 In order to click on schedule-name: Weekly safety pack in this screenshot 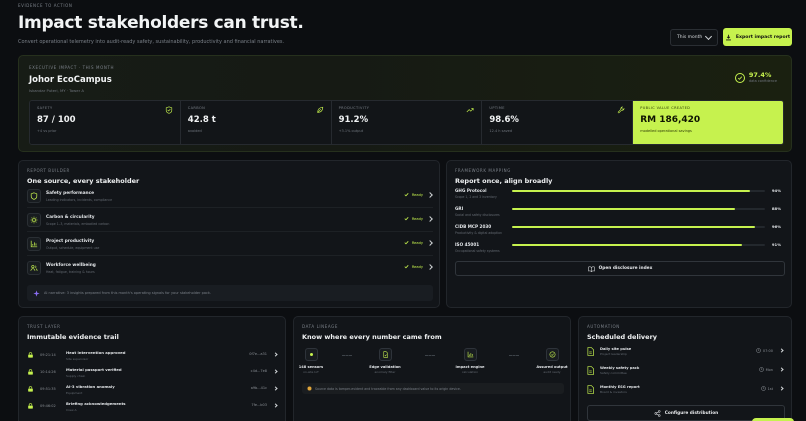, I will do `click(620, 368)`.